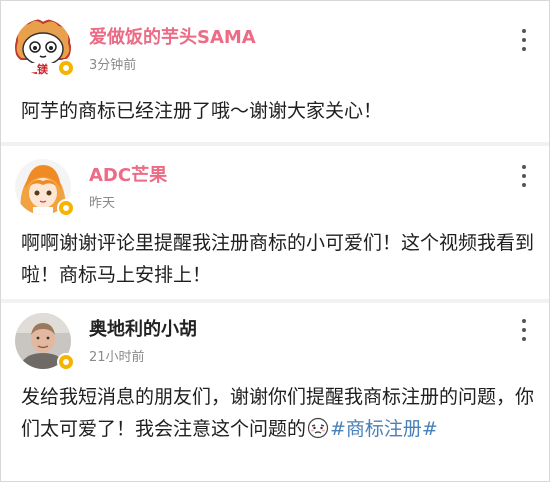  I want to click on svg-text: 镁, so click(43, 68).